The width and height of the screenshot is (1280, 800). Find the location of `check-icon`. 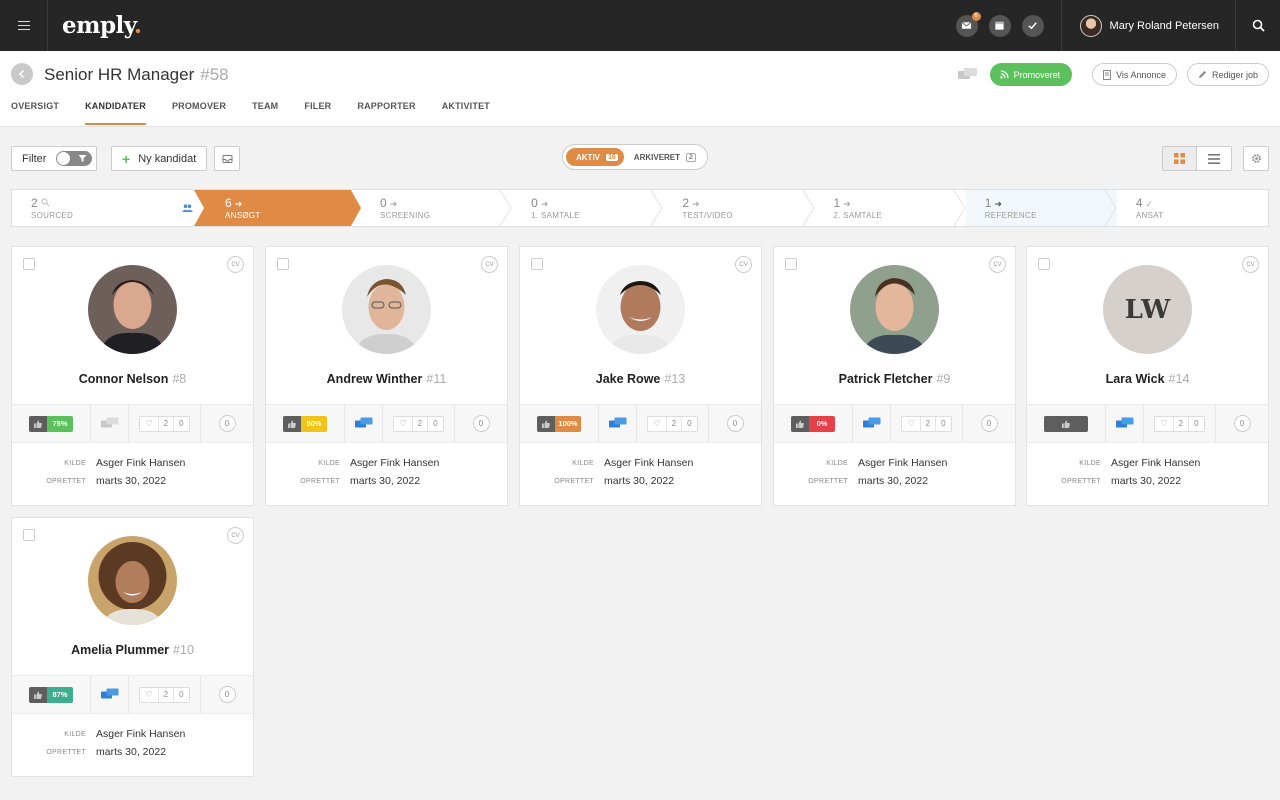

check-icon is located at coordinates (1032, 25).